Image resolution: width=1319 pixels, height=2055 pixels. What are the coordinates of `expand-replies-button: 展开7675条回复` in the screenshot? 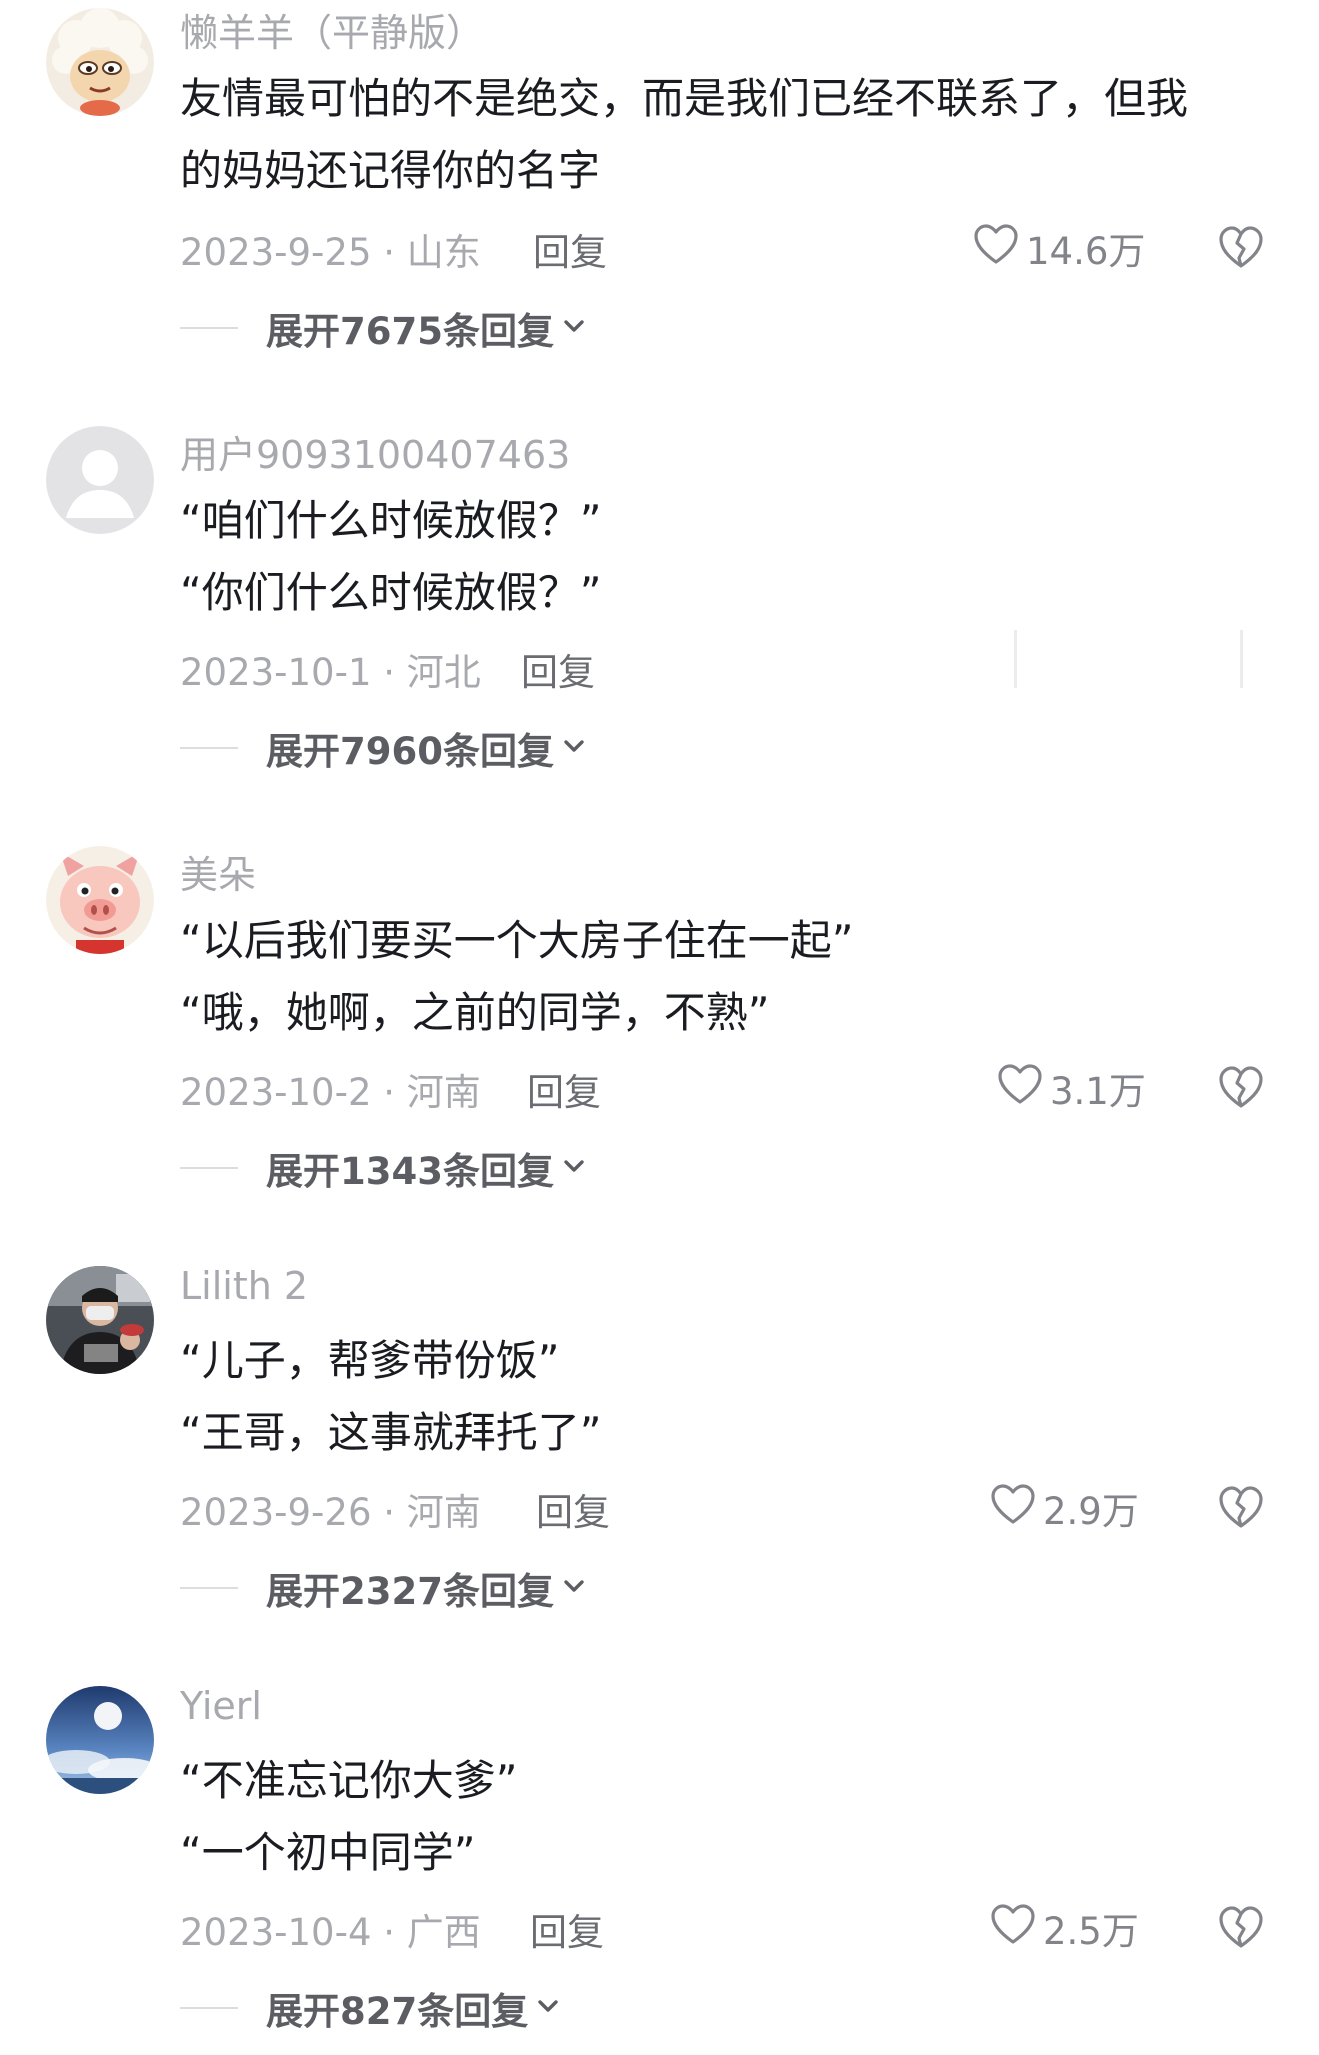 It's located at (384, 328).